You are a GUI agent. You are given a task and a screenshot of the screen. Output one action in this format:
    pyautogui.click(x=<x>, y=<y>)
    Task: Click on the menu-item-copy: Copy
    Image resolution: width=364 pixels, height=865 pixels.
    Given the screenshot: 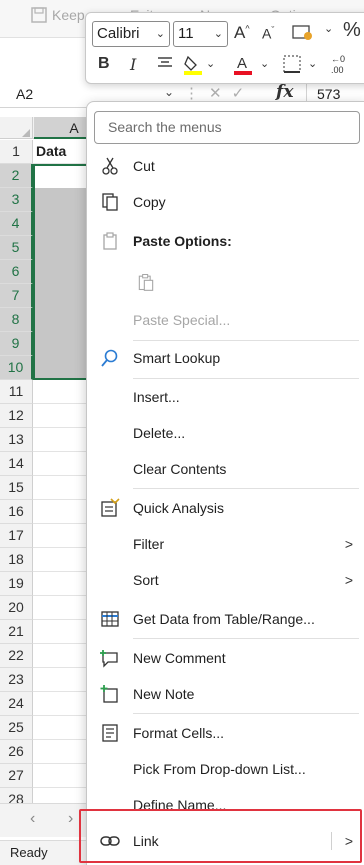 What is the action you would take?
    pyautogui.click(x=225, y=202)
    